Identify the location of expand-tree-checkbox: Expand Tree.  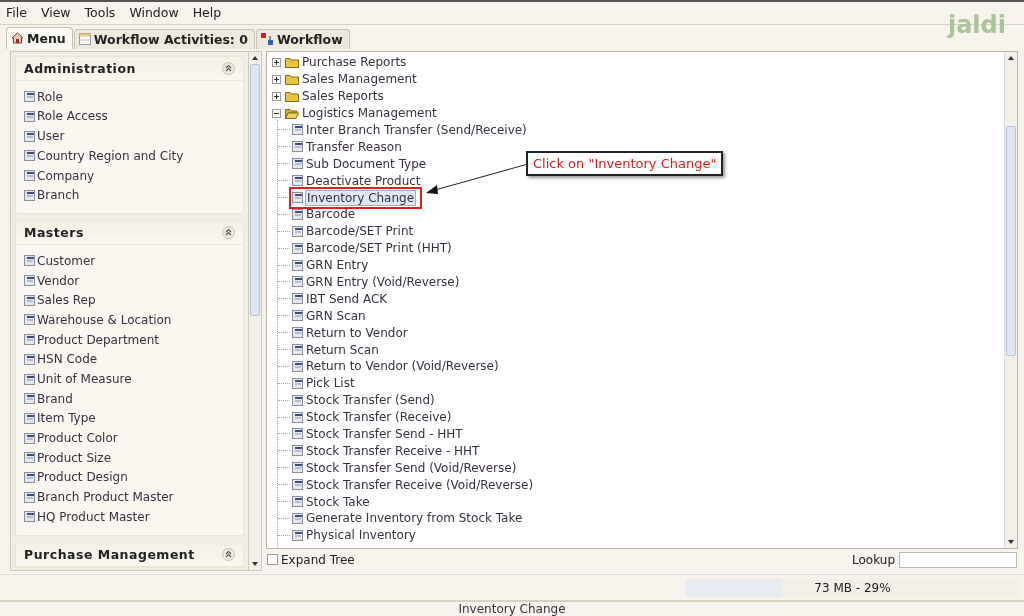
(310, 559).